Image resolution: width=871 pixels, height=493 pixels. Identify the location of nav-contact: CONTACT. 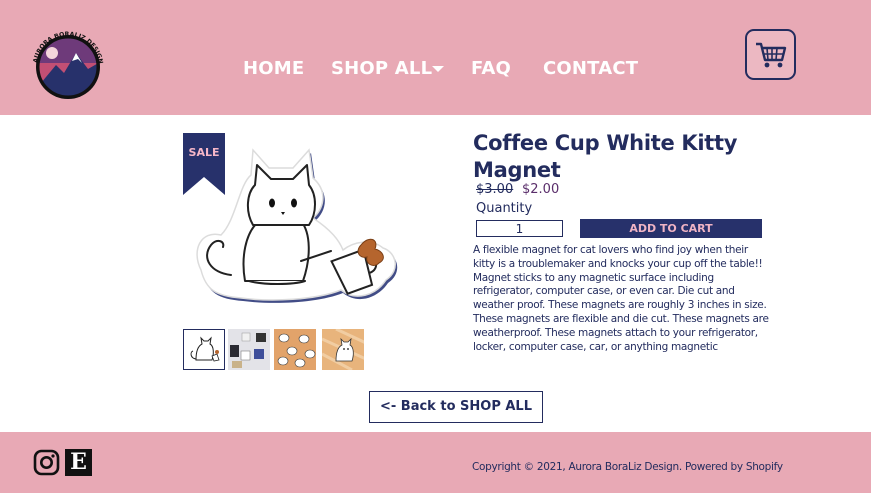
(590, 68).